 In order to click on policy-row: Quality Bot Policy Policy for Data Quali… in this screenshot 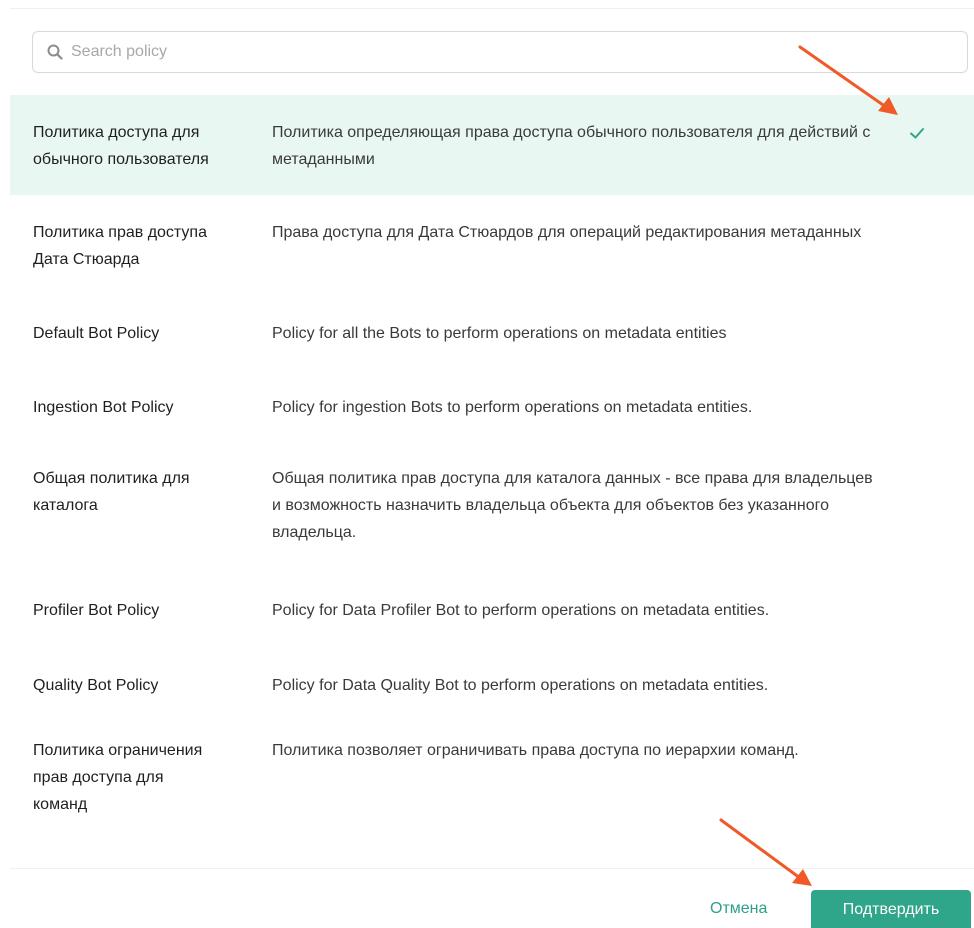, I will do `click(492, 692)`.